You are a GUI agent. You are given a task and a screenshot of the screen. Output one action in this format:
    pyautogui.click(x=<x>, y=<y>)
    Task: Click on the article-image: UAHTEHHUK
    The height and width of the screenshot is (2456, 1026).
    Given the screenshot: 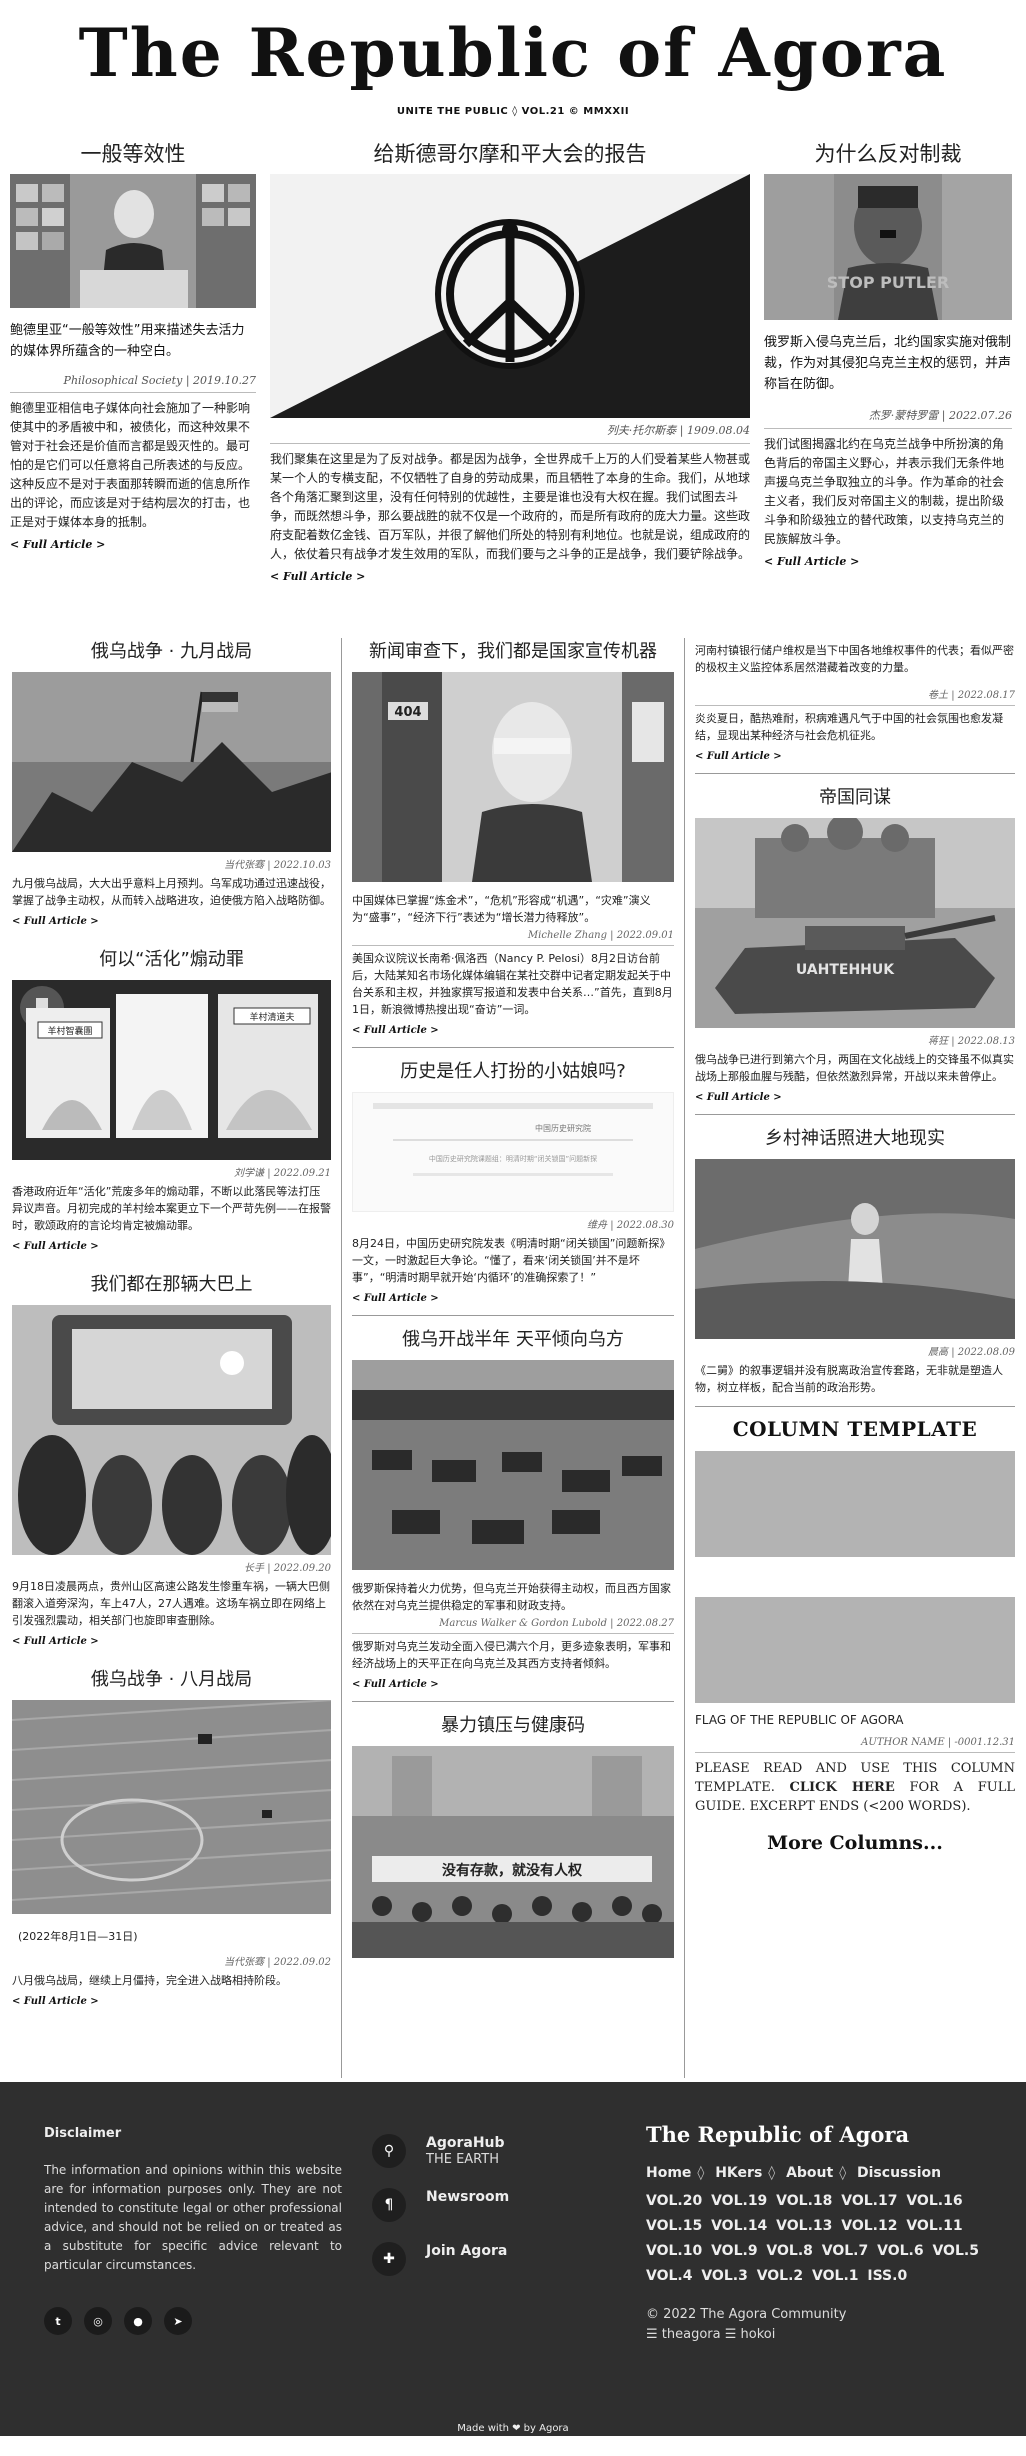 What is the action you would take?
    pyautogui.click(x=855, y=923)
    